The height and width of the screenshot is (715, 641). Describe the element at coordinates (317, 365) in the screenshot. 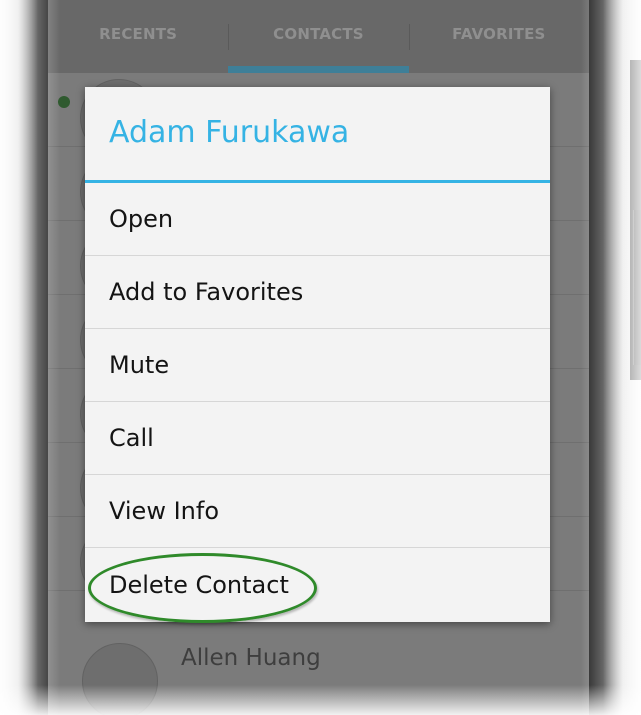

I see `menu-item-mute: Mute` at that location.